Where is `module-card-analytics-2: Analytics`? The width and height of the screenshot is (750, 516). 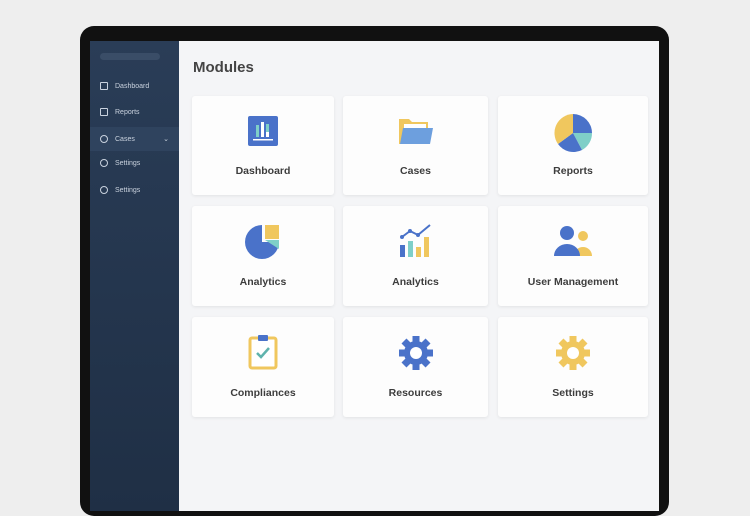 module-card-analytics-2: Analytics is located at coordinates (415, 256).